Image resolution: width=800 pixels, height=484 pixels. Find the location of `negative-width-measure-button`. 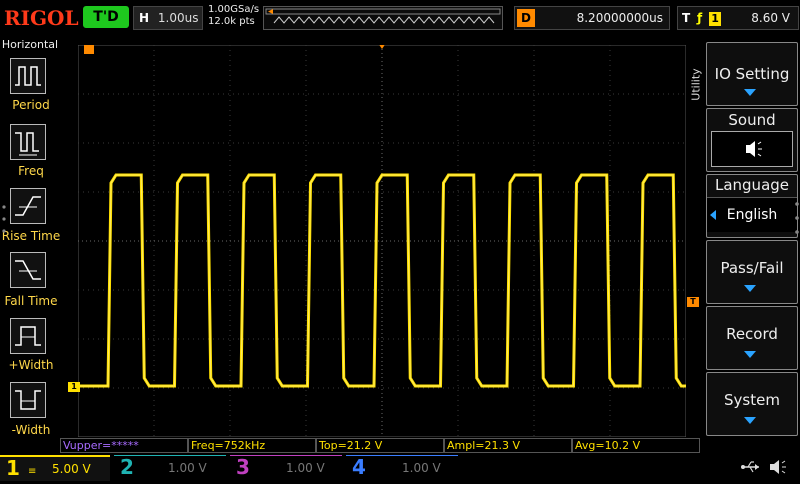

negative-width-measure-button is located at coordinates (28, 400).